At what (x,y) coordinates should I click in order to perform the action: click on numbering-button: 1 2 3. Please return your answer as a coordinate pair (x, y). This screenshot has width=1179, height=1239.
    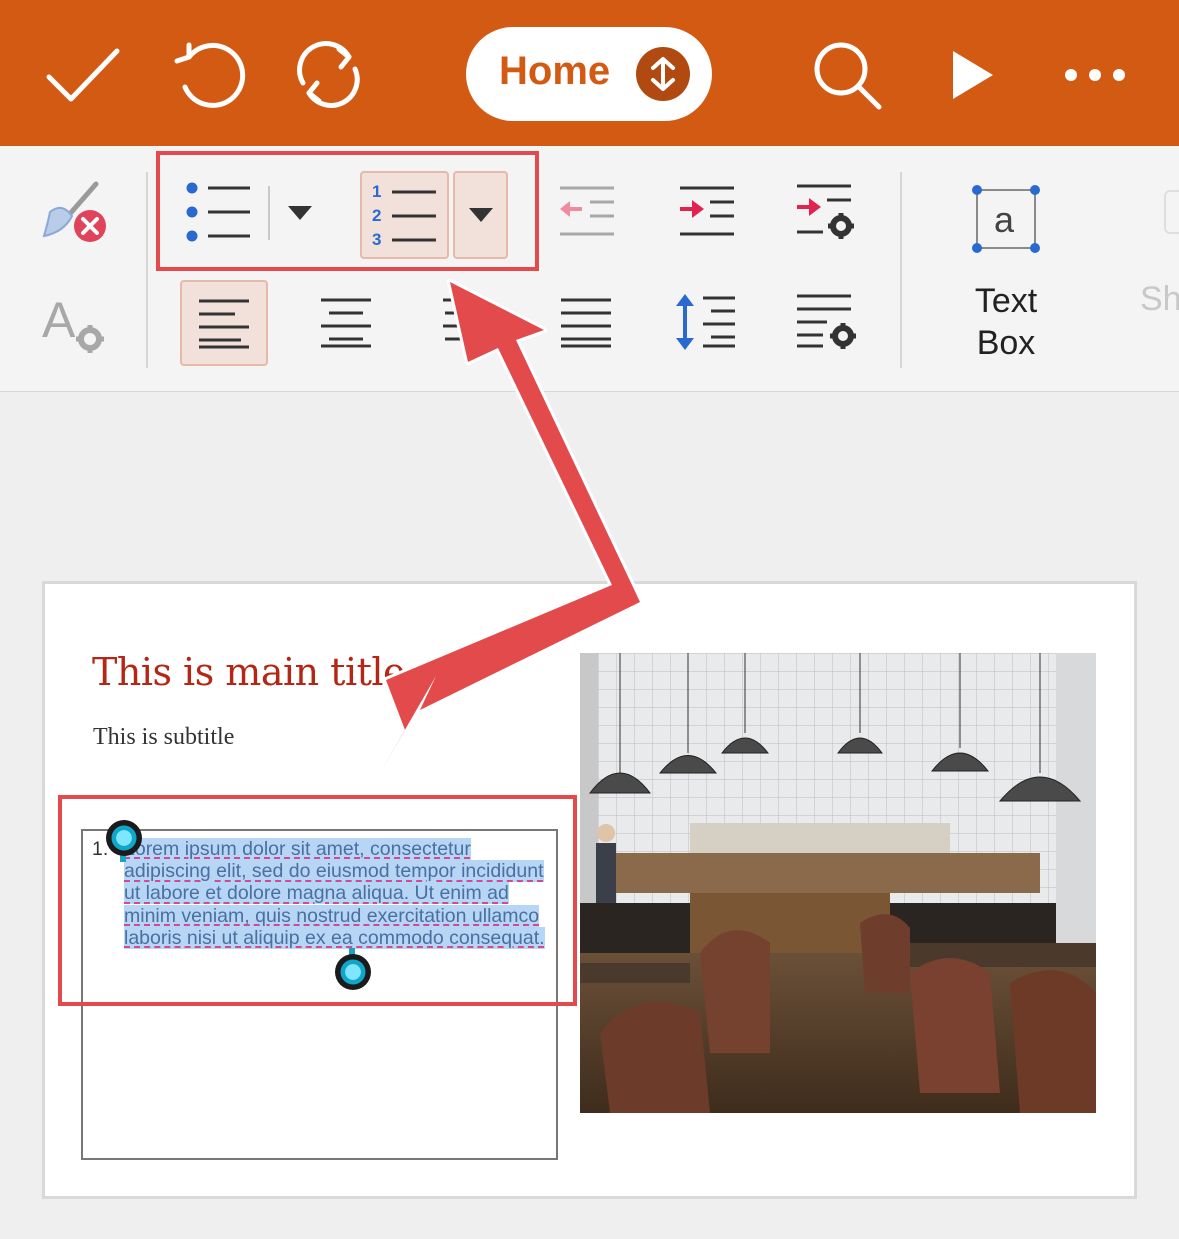
    Looking at the image, I should click on (404, 215).